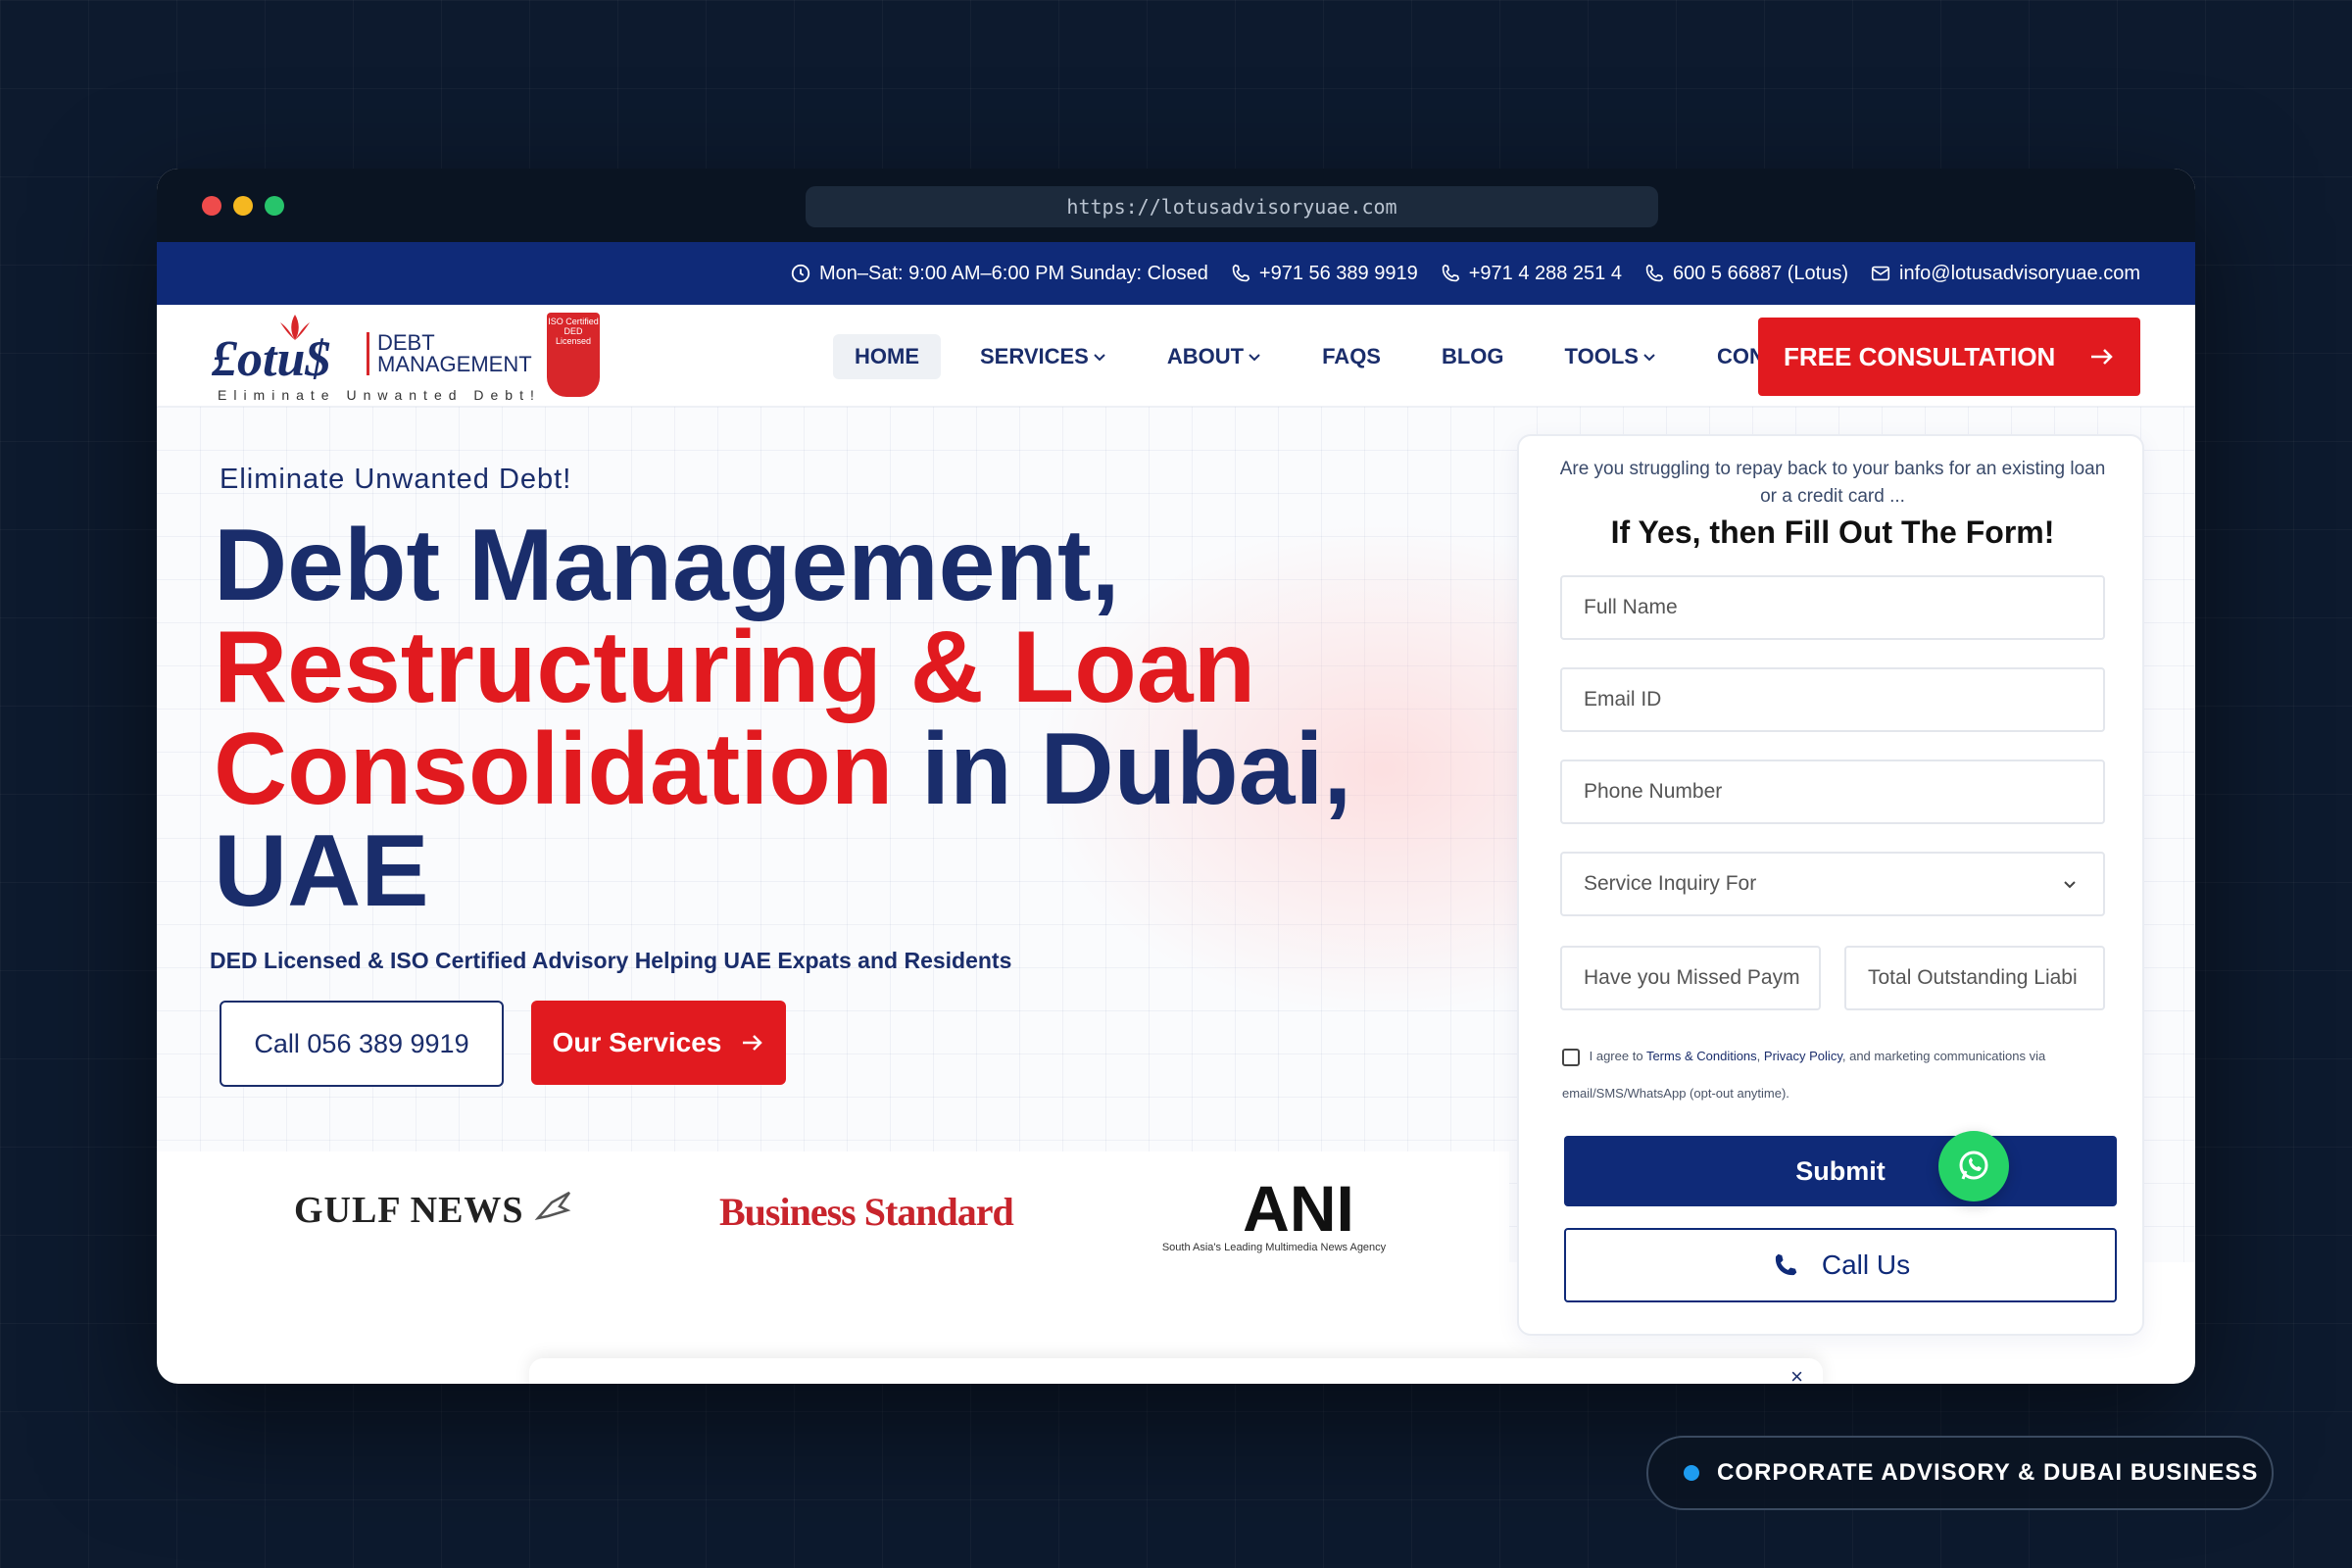 This screenshot has width=2352, height=1568. What do you see at coordinates (1338, 273) in the screenshot?
I see `phone1-text: +971 56 389 9919` at bounding box center [1338, 273].